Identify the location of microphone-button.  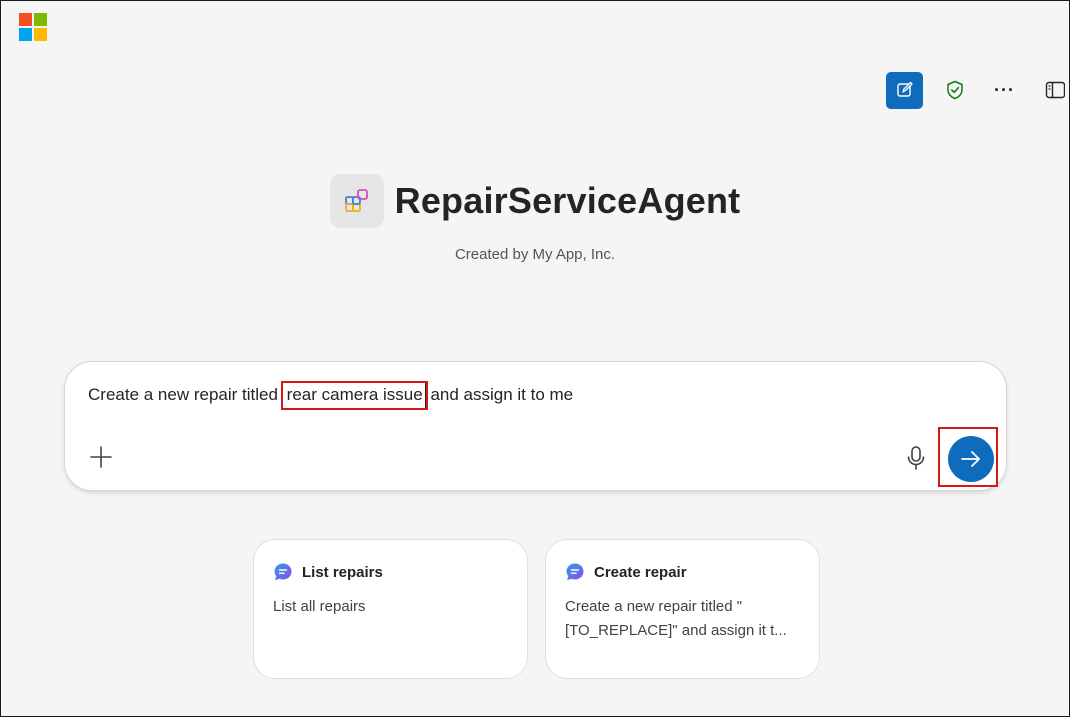
(916, 458).